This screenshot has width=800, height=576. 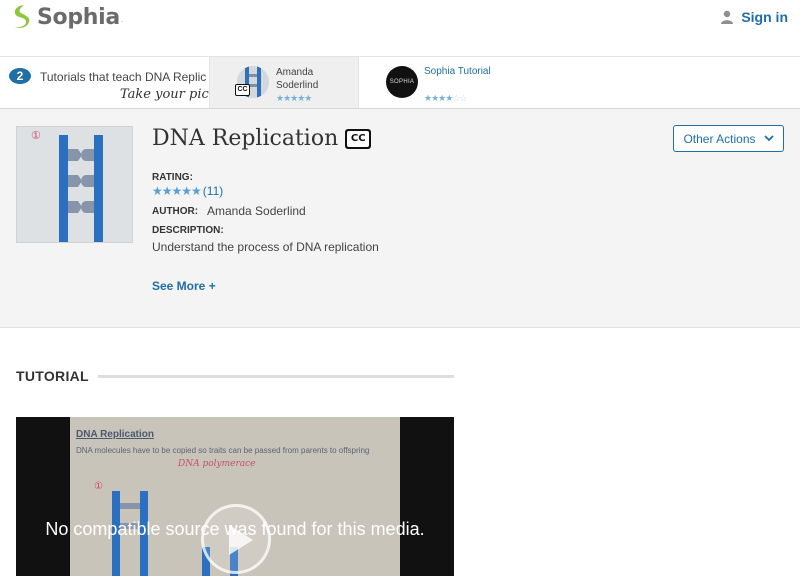 I want to click on site-header: Sophia . Sign in, so click(x=400, y=28).